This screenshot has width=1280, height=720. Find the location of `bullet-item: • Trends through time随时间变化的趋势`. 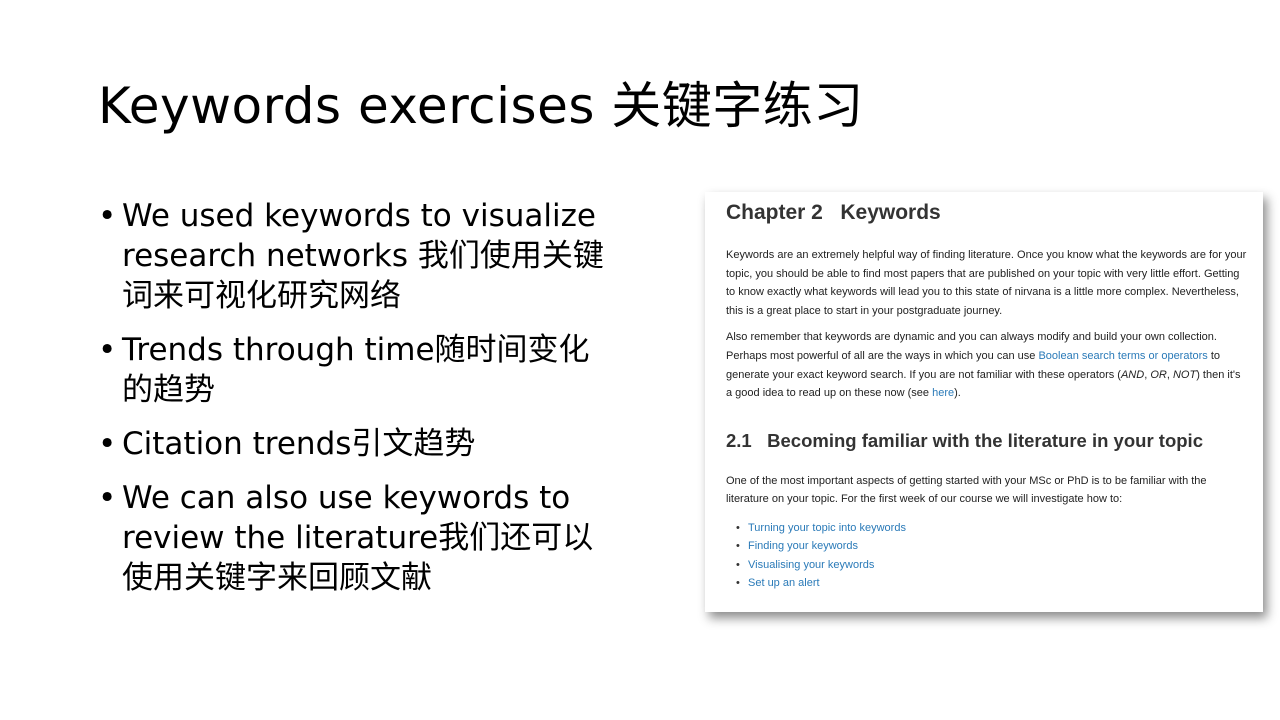

bullet-item: • Trends through time随时间变化的趋势 is located at coordinates (358, 370).